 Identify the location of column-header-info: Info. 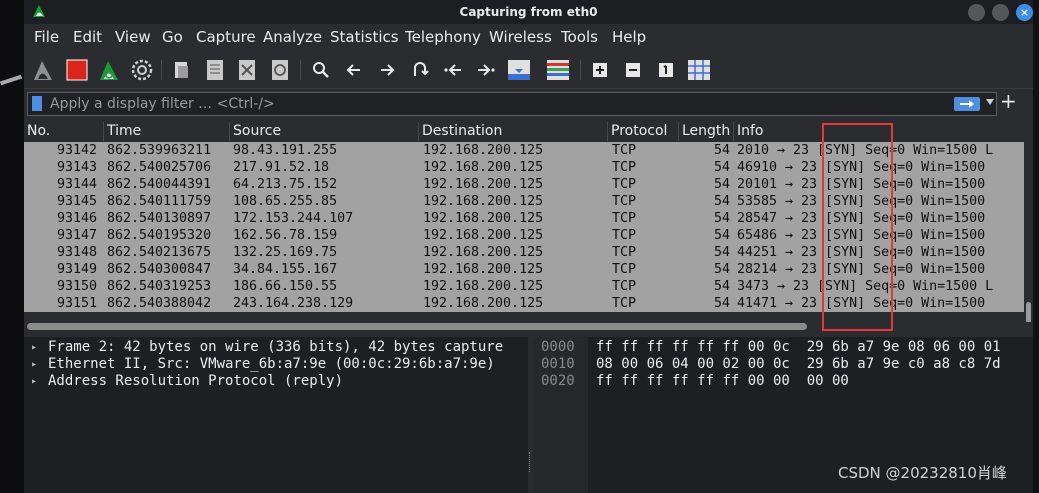
(748, 131).